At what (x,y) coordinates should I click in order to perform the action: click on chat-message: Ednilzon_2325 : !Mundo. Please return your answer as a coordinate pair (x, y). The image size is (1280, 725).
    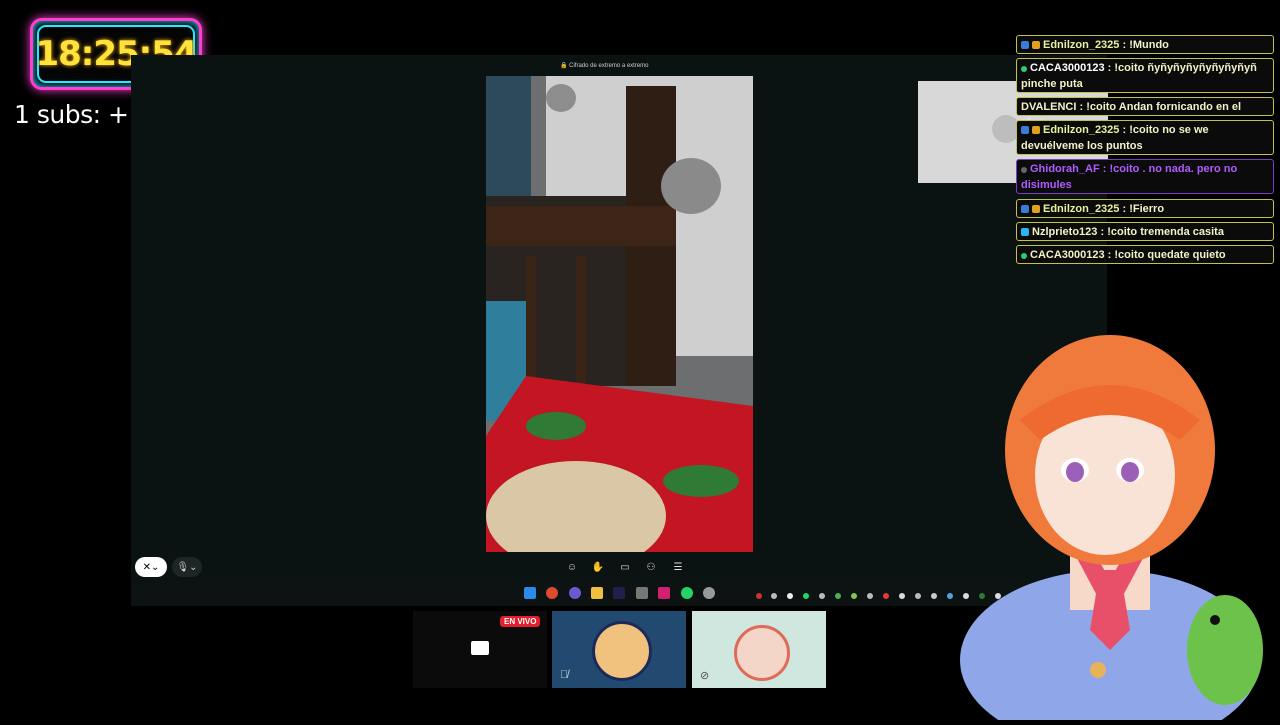
    Looking at the image, I should click on (1145, 44).